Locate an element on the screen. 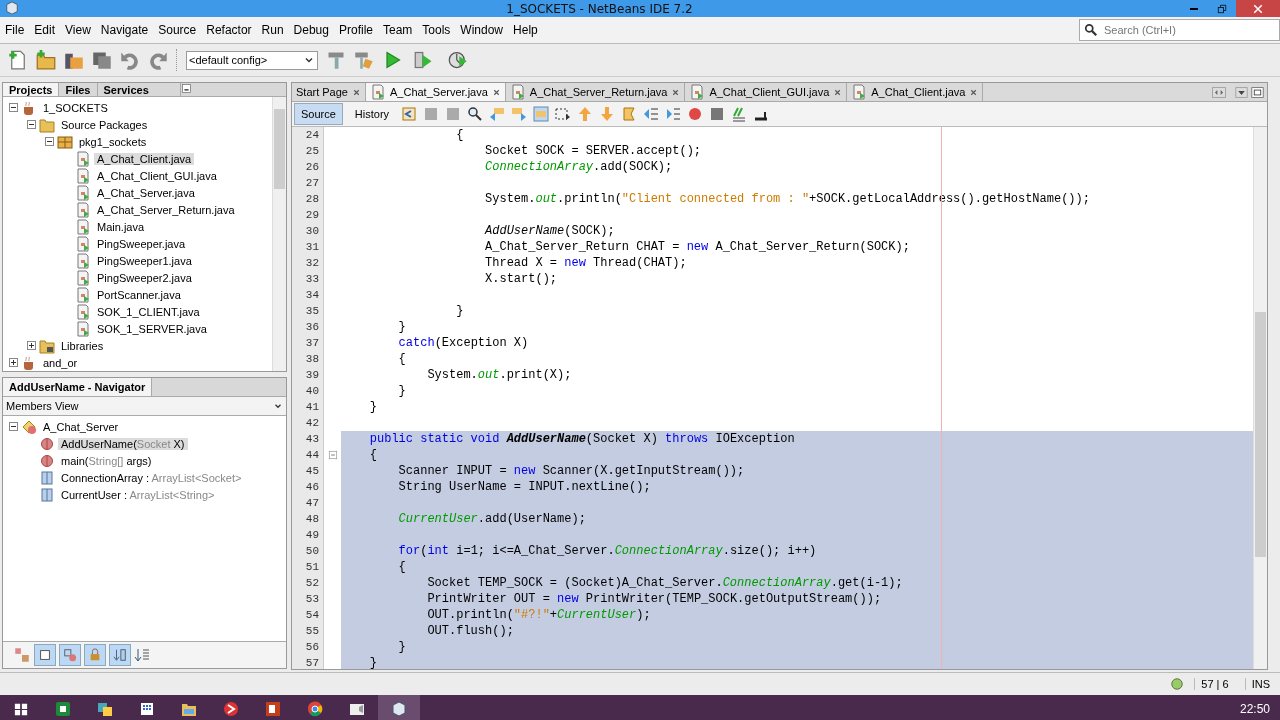 This screenshot has height=720, width=1280. menu-item: Window is located at coordinates (482, 30).